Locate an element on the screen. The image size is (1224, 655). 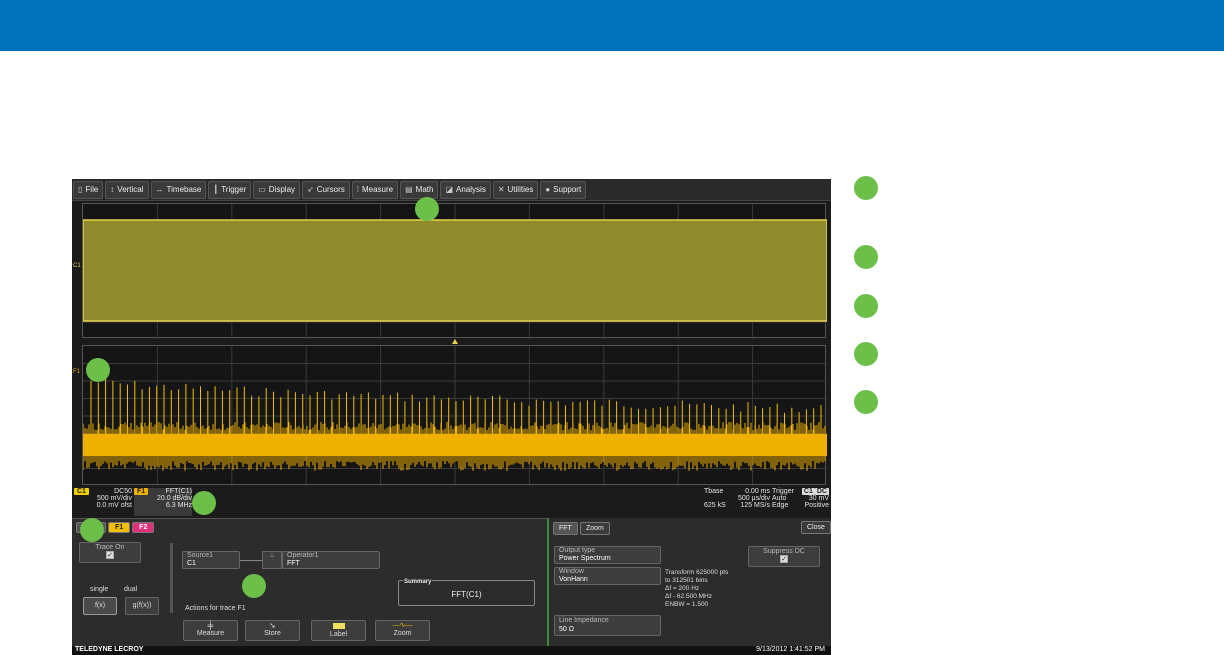
menu-display: ▭ Display is located at coordinates (277, 189).